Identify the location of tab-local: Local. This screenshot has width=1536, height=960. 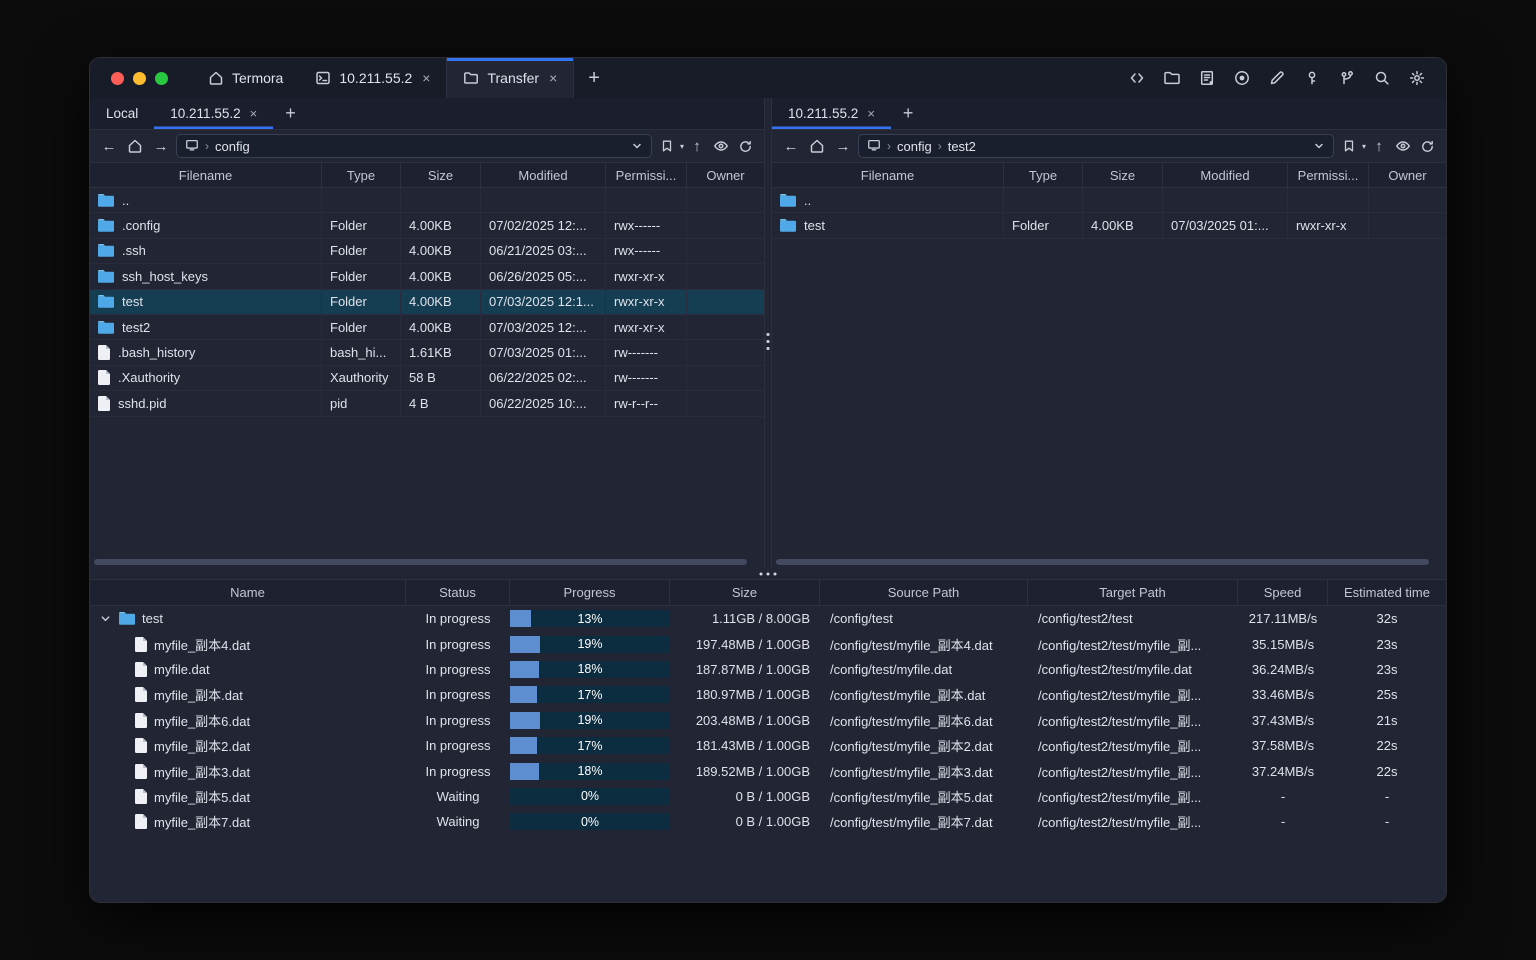
(122, 113).